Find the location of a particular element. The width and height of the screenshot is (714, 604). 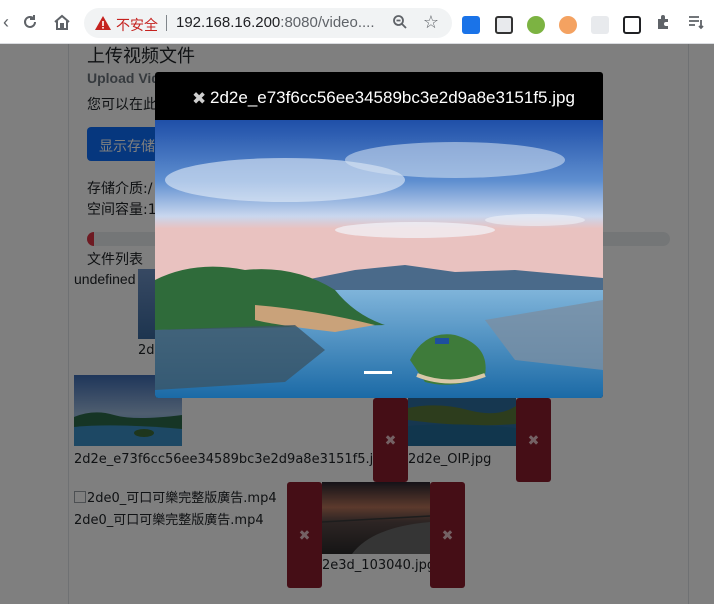

browser-toolbar: ‹ 不安全 192.168.16.200:8080/video.... ☆ is located at coordinates (357, 22).